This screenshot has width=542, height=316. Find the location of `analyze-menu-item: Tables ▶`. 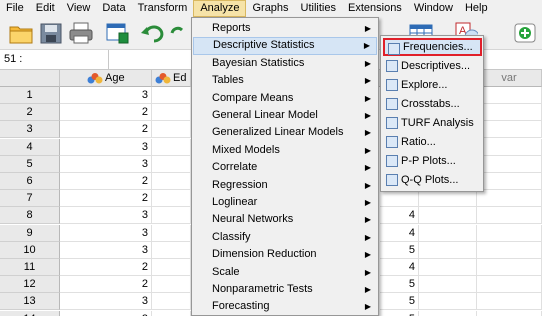

analyze-menu-item: Tables ▶ is located at coordinates (285, 81).